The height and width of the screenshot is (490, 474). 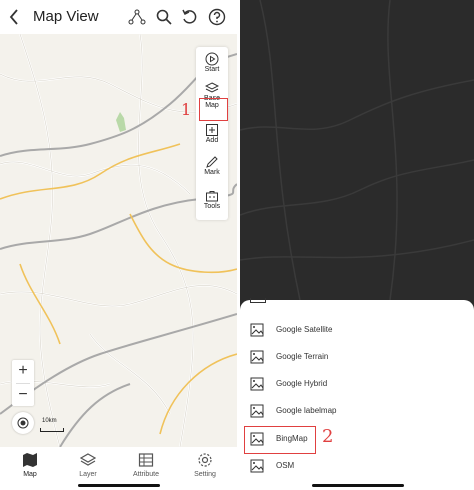 What do you see at coordinates (164, 17) in the screenshot?
I see `search-icon` at bounding box center [164, 17].